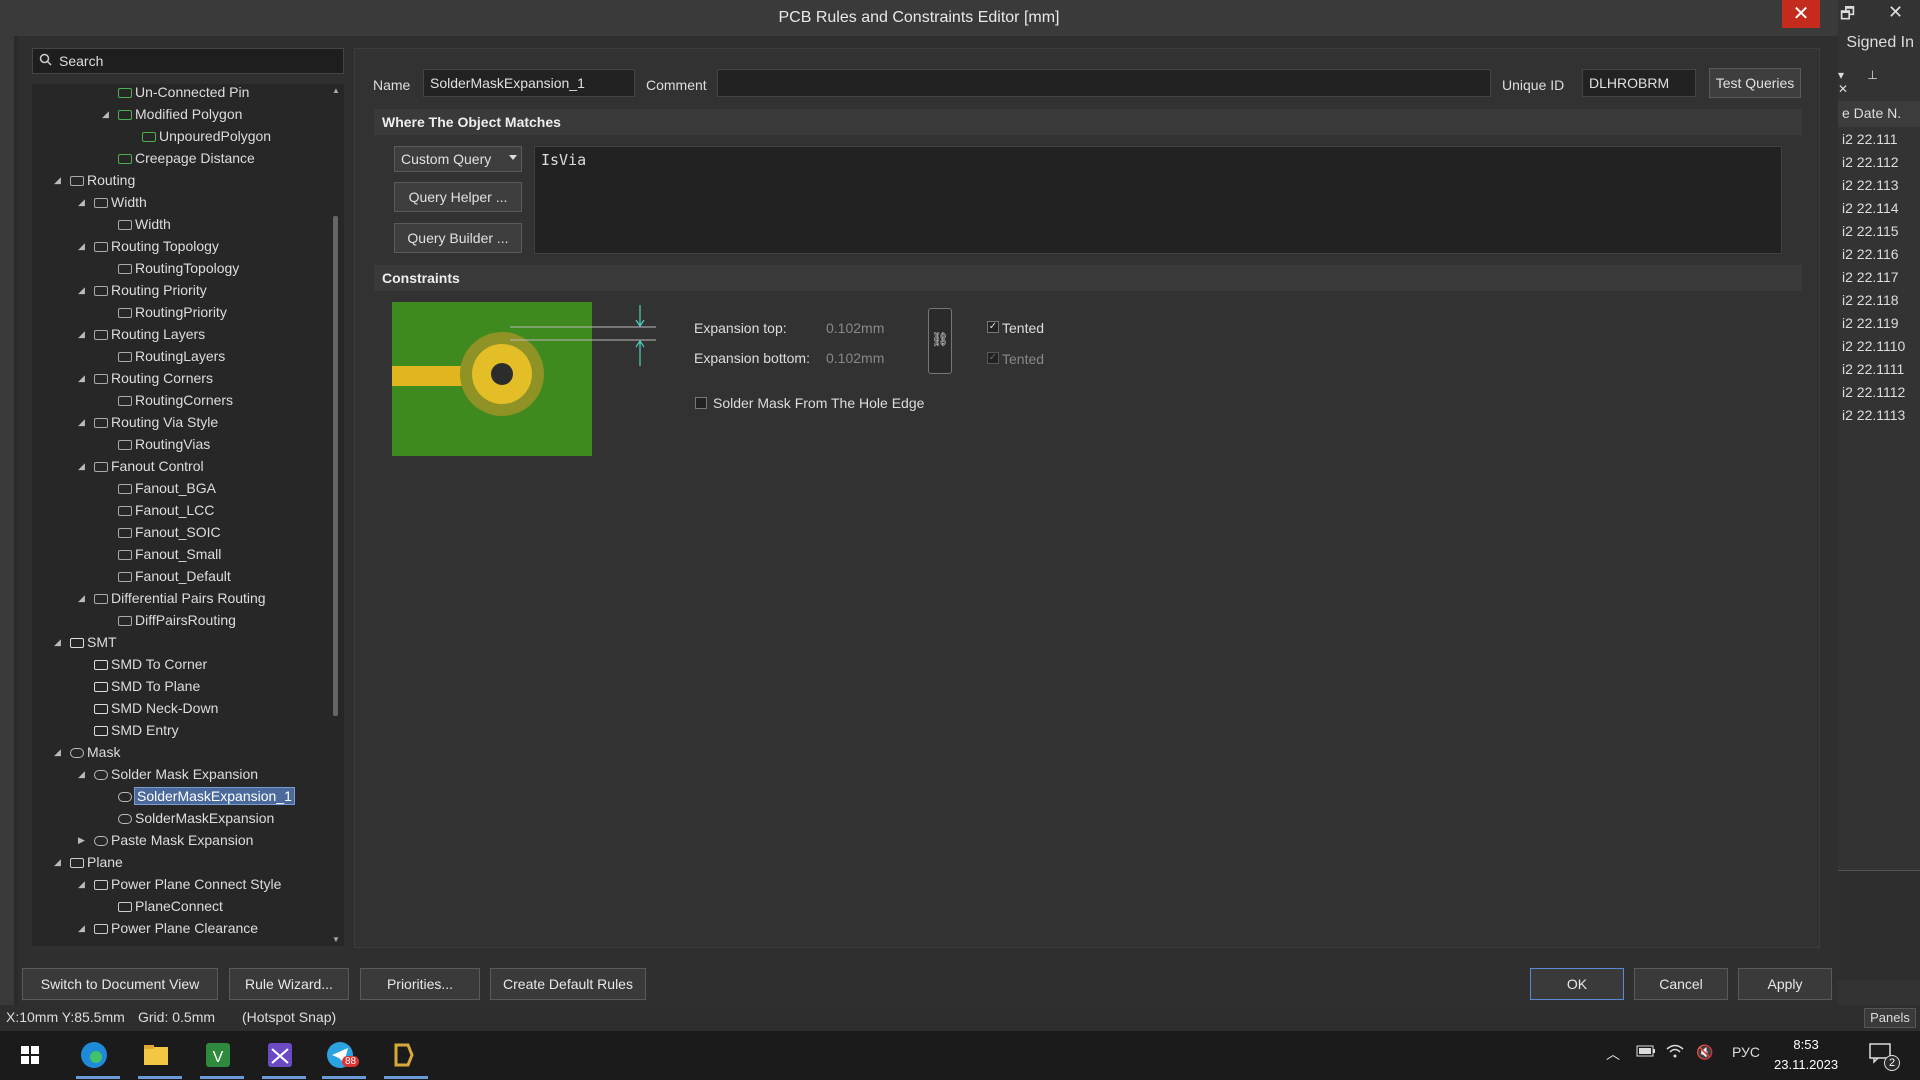 This screenshot has height=1080, width=1920. What do you see at coordinates (167, 488) in the screenshot?
I see `tree-node: Fanout_BGA` at bounding box center [167, 488].